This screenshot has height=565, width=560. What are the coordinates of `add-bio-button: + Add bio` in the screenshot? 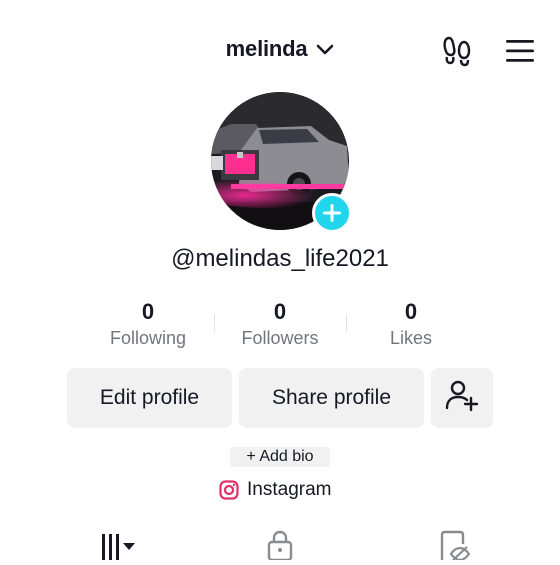 It's located at (280, 457).